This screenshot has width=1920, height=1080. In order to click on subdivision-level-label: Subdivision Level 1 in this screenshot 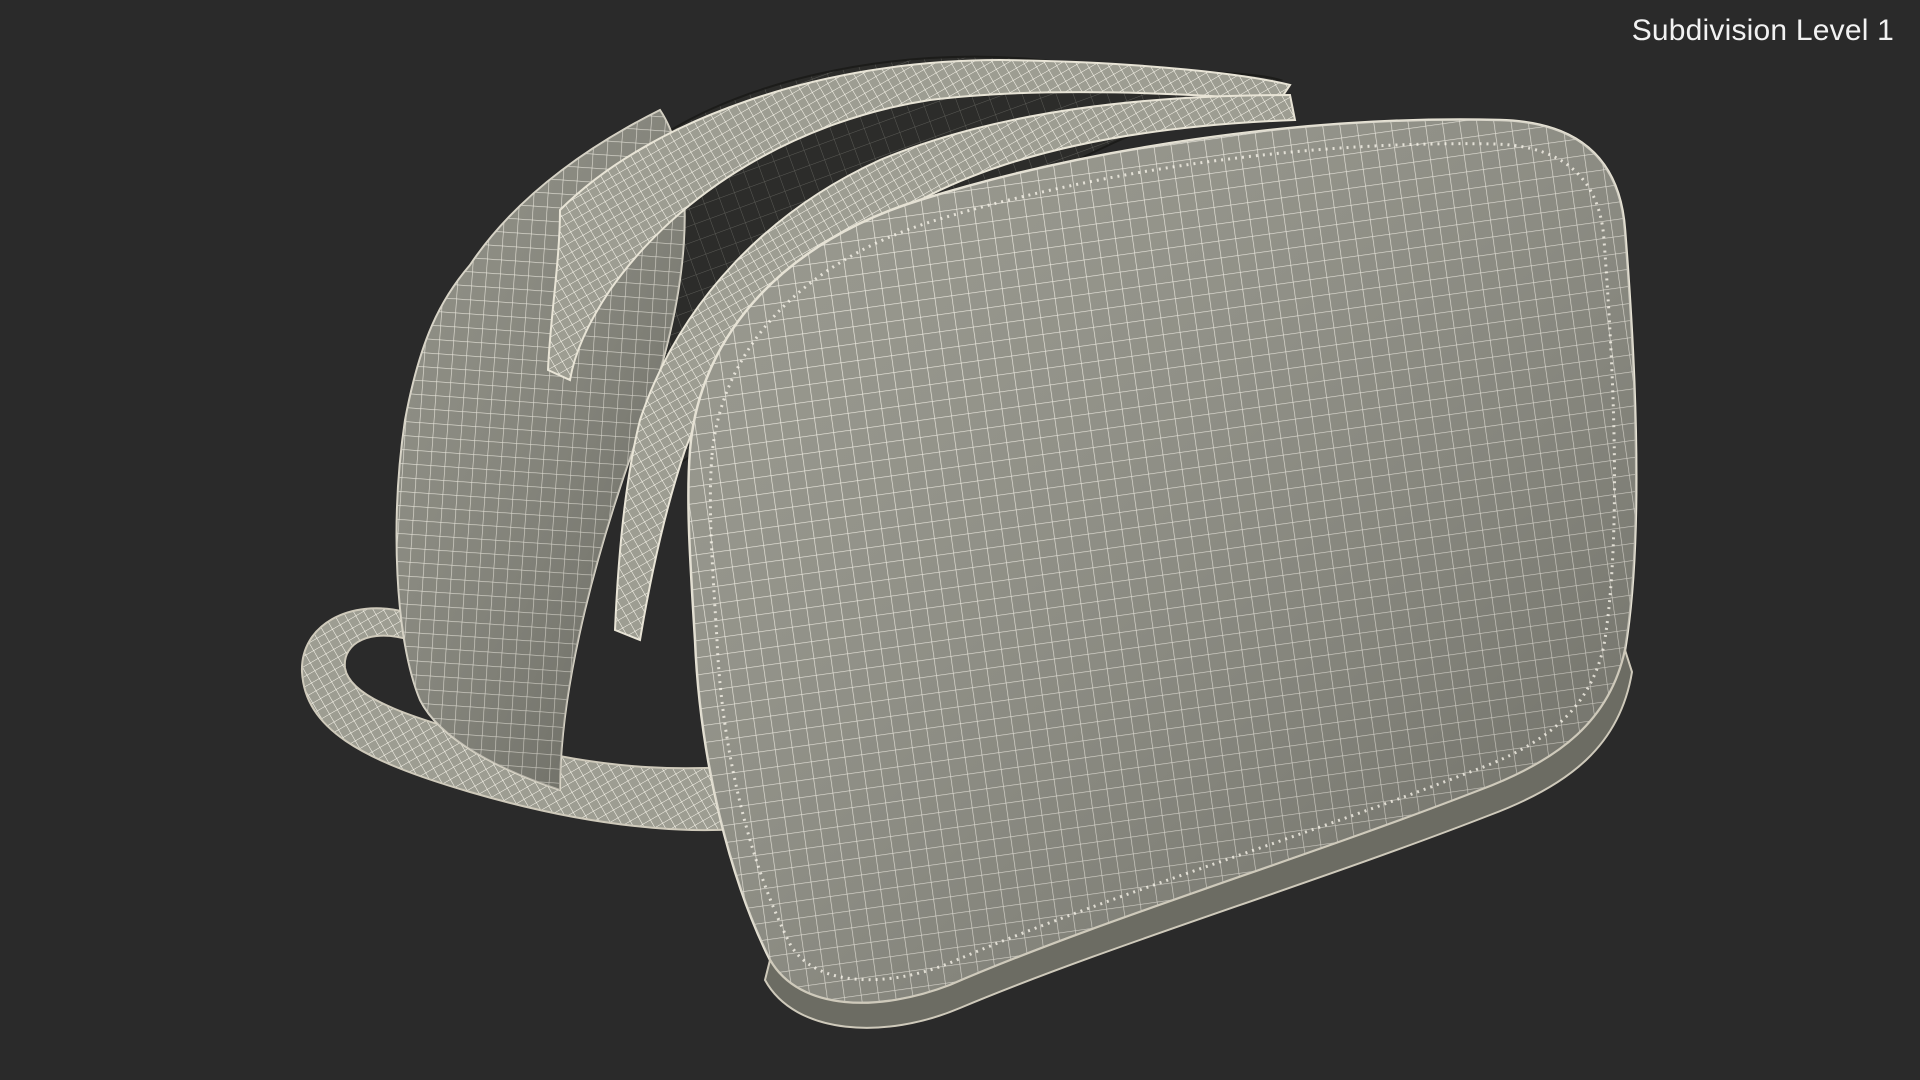, I will do `click(1762, 30)`.